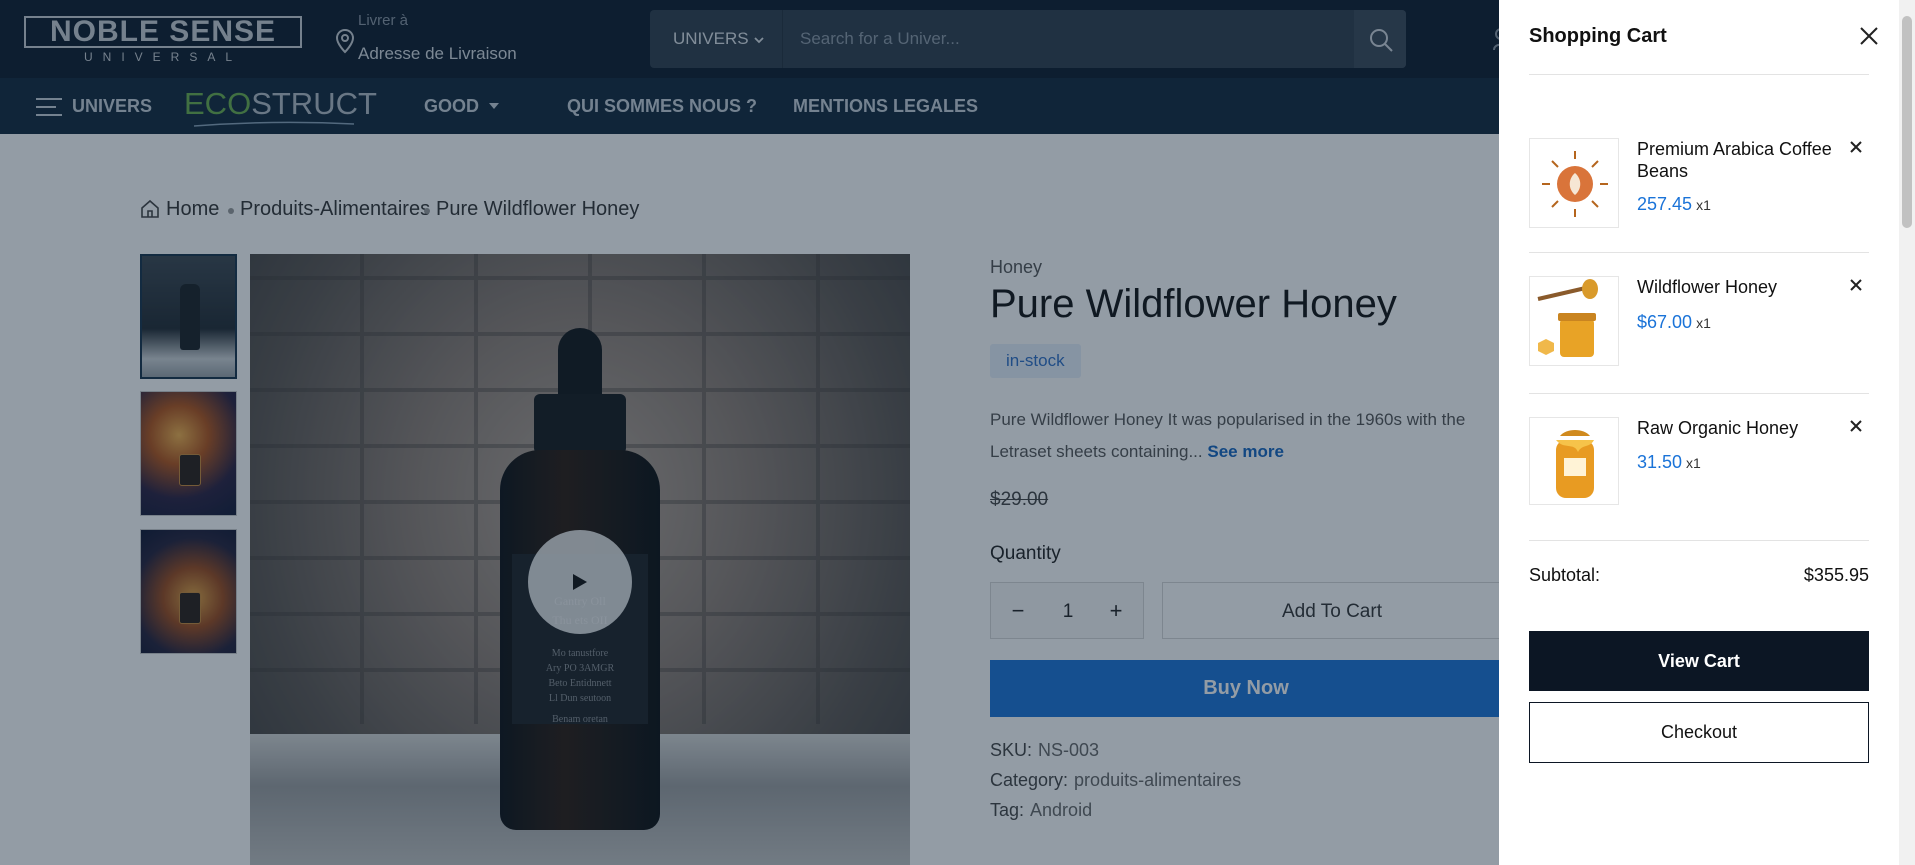  What do you see at coordinates (1869, 36) in the screenshot?
I see `close-icon` at bounding box center [1869, 36].